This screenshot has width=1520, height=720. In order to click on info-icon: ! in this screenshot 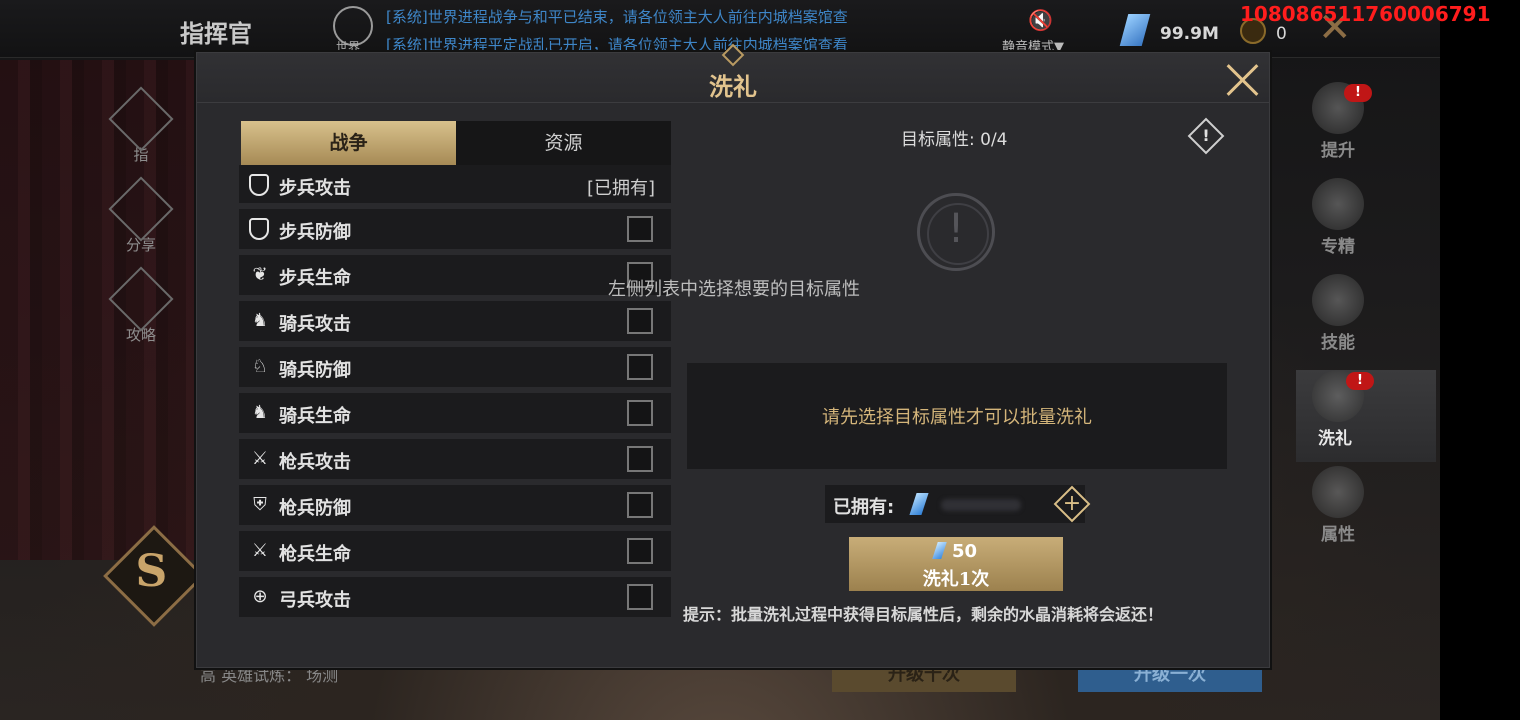, I will do `click(1206, 136)`.